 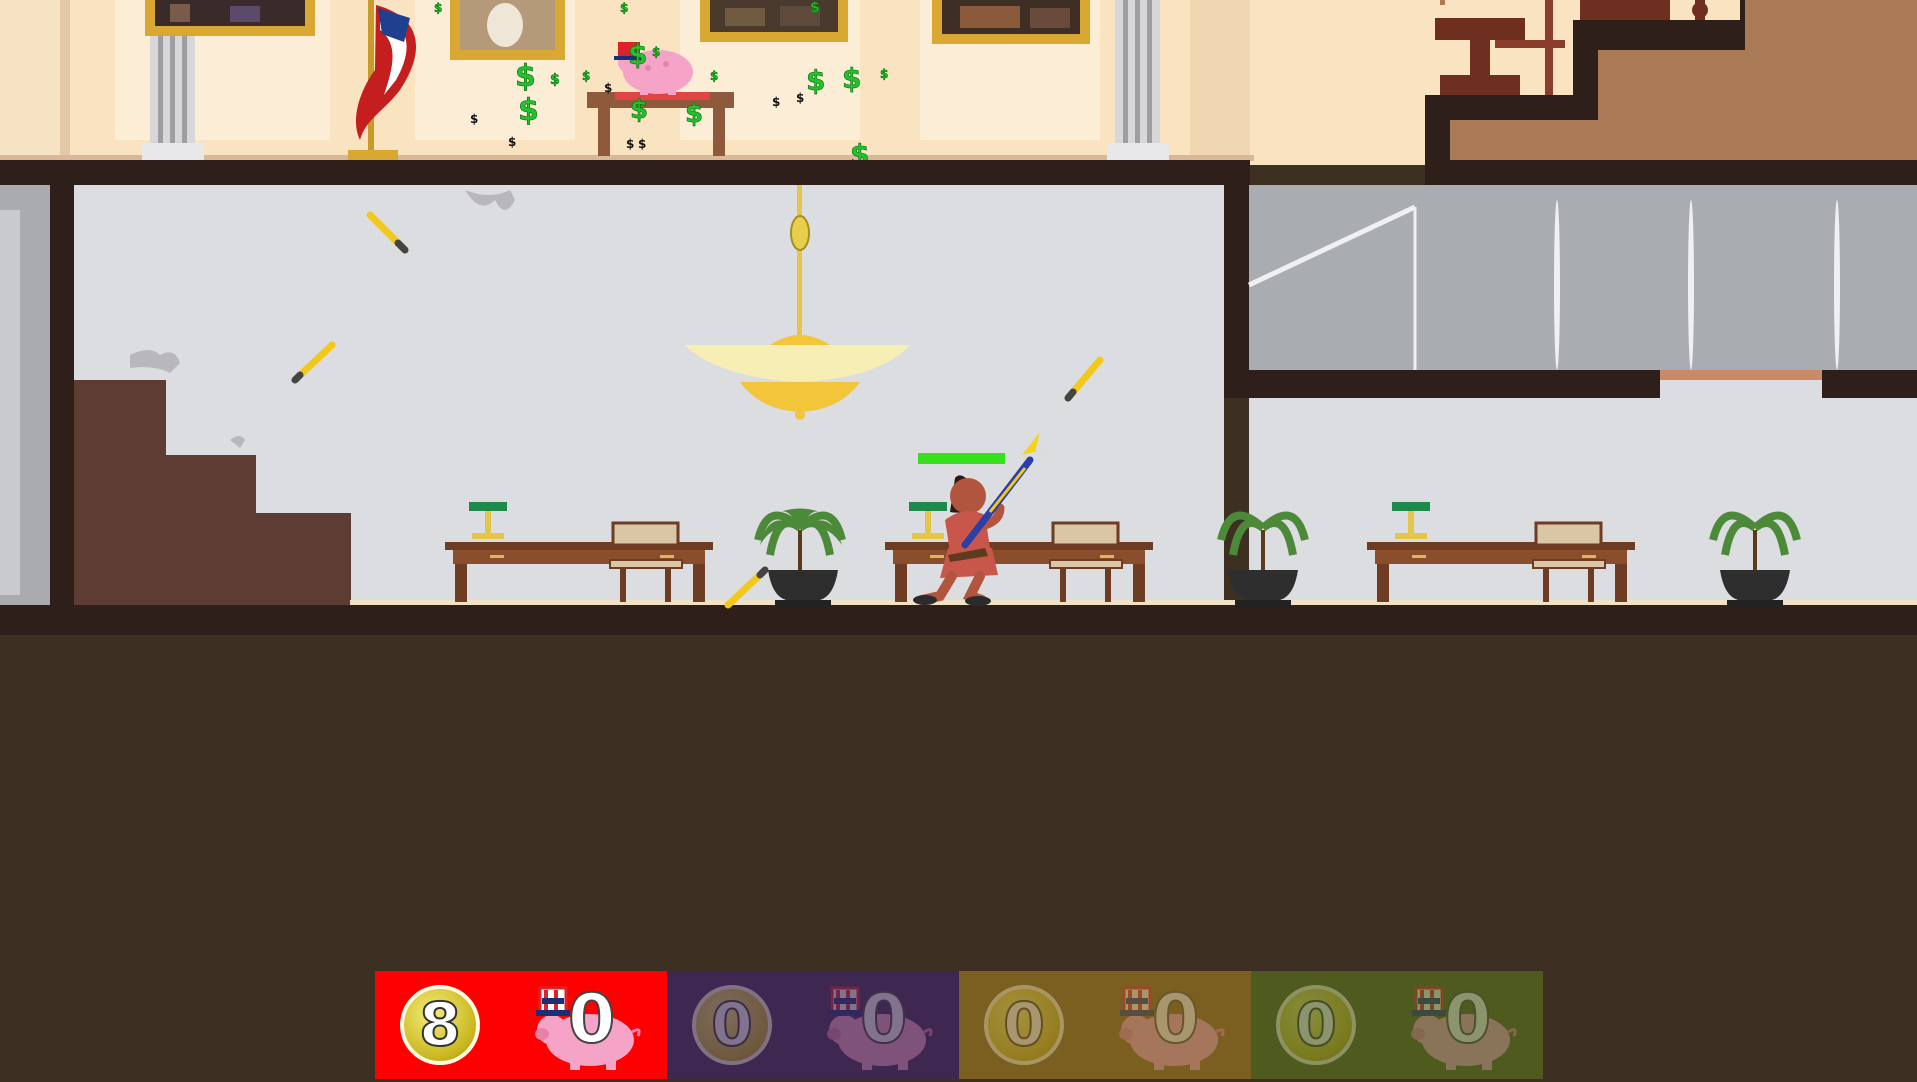 What do you see at coordinates (1583, 277) in the screenshot?
I see `window-room` at bounding box center [1583, 277].